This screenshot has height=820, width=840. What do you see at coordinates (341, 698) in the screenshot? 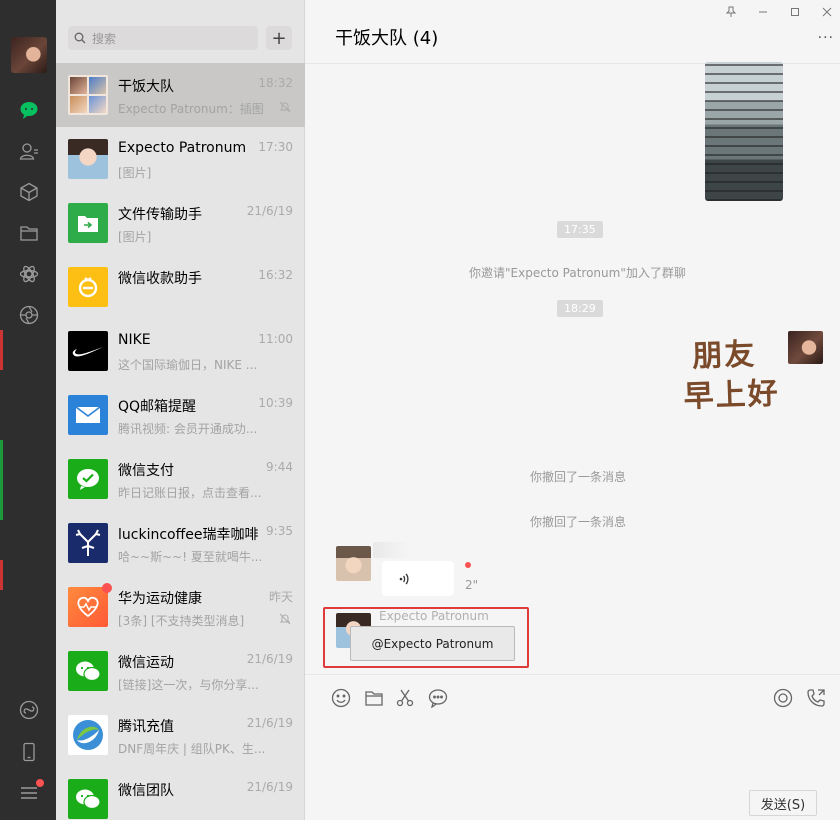
I see `emoji-icon` at bounding box center [341, 698].